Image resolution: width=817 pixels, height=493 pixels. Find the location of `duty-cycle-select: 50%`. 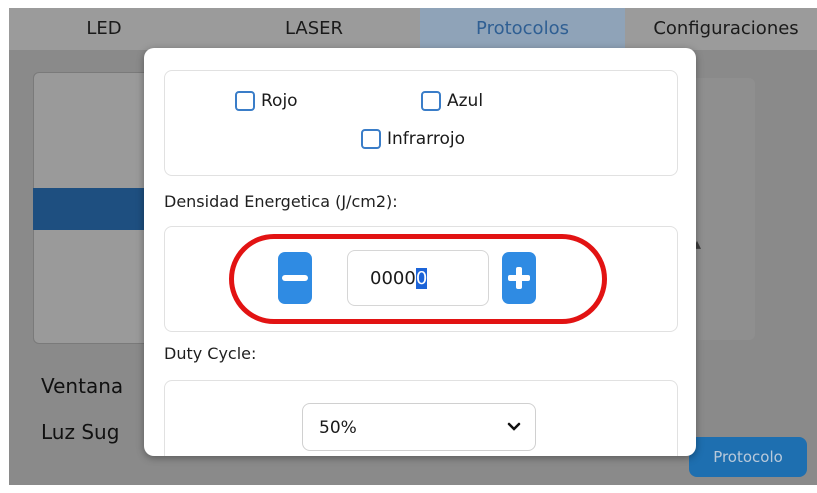

duty-cycle-select: 50% is located at coordinates (419, 427).